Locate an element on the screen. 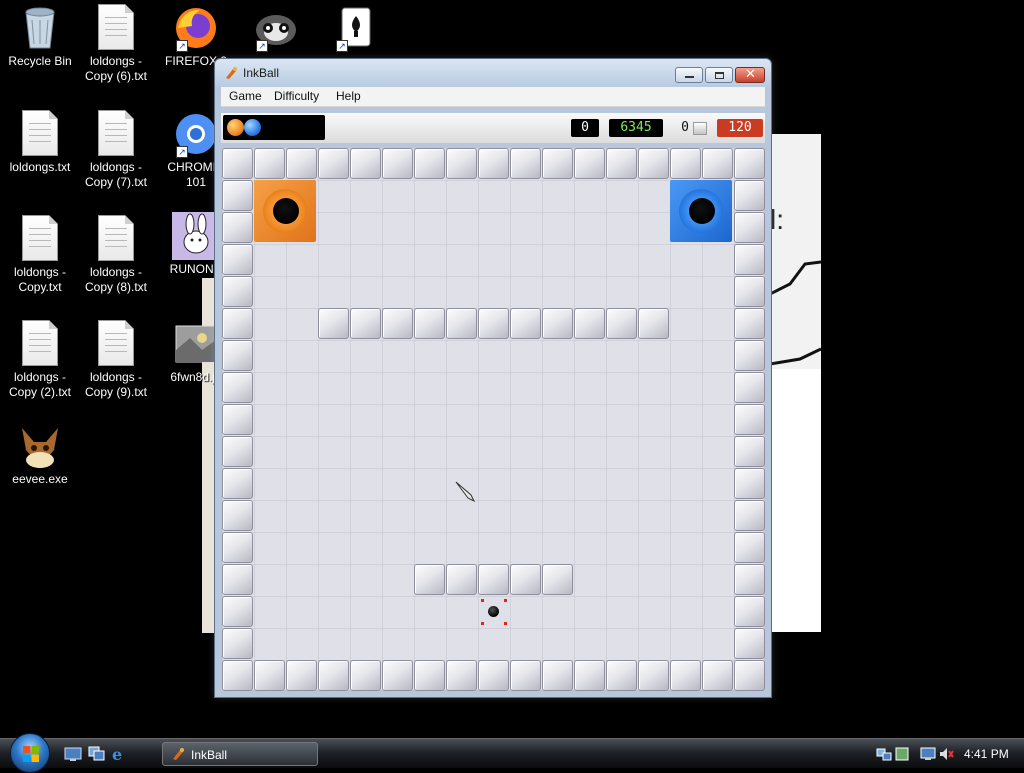 This screenshot has height=773, width=1024. menu-help: Help is located at coordinates (348, 96).